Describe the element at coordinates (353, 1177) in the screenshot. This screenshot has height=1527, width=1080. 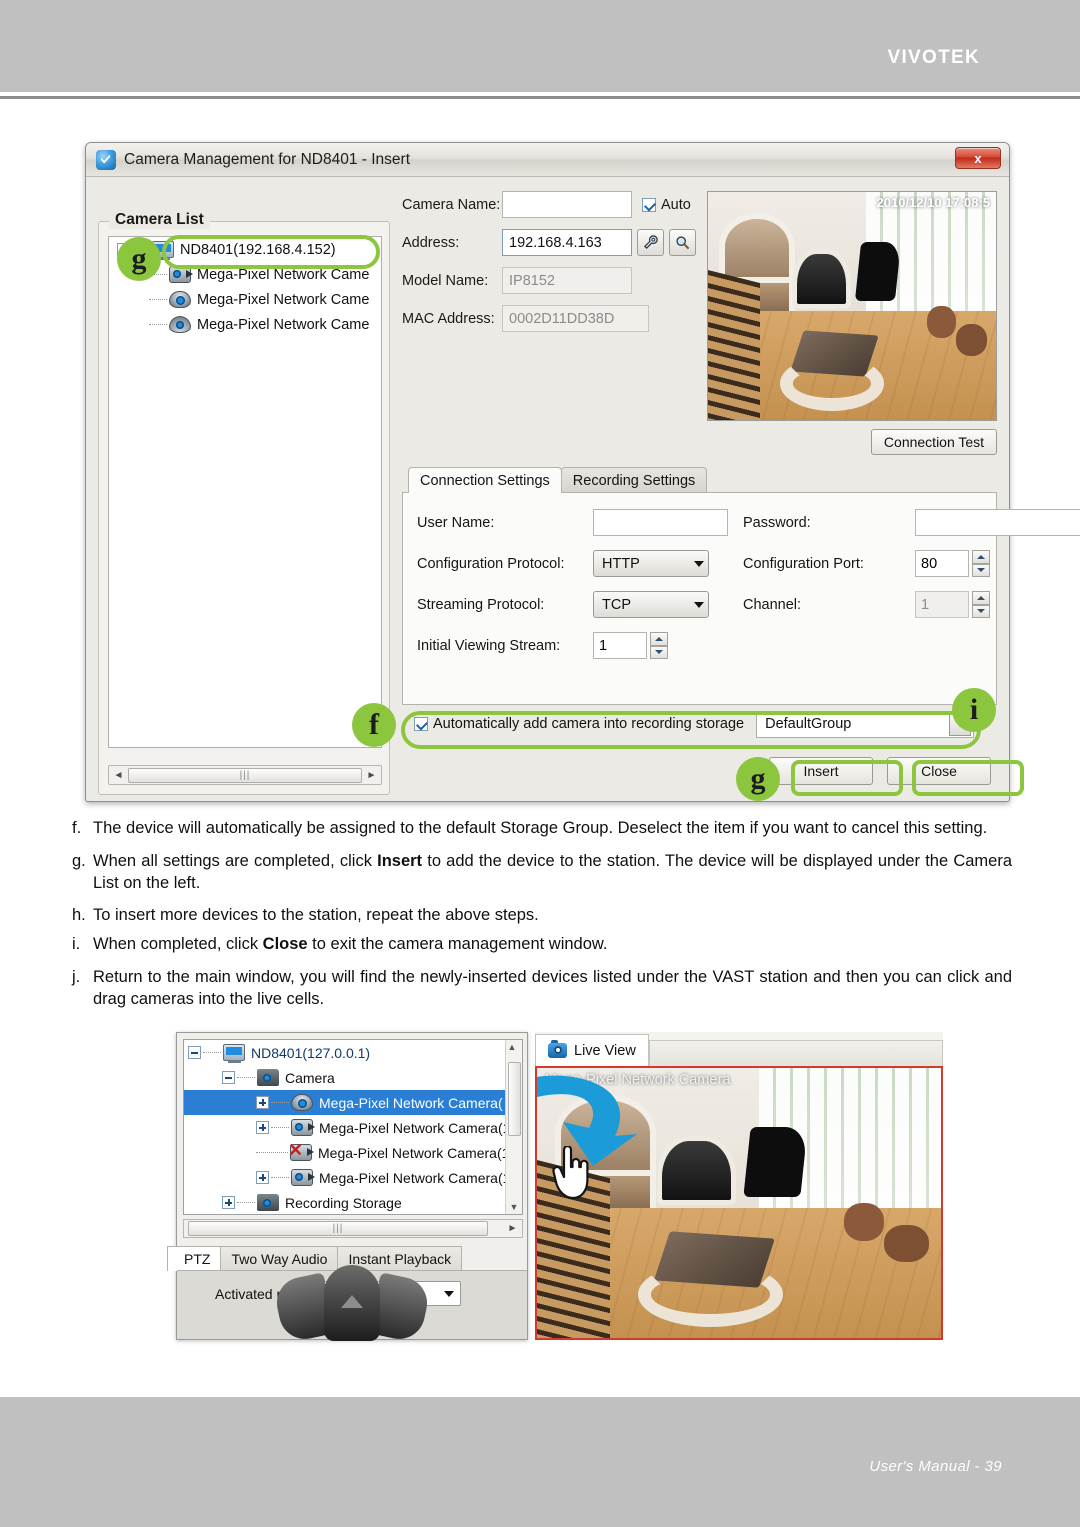
I see `tree-node-camera-4: Mega-Pixel Network Camera(19` at that location.